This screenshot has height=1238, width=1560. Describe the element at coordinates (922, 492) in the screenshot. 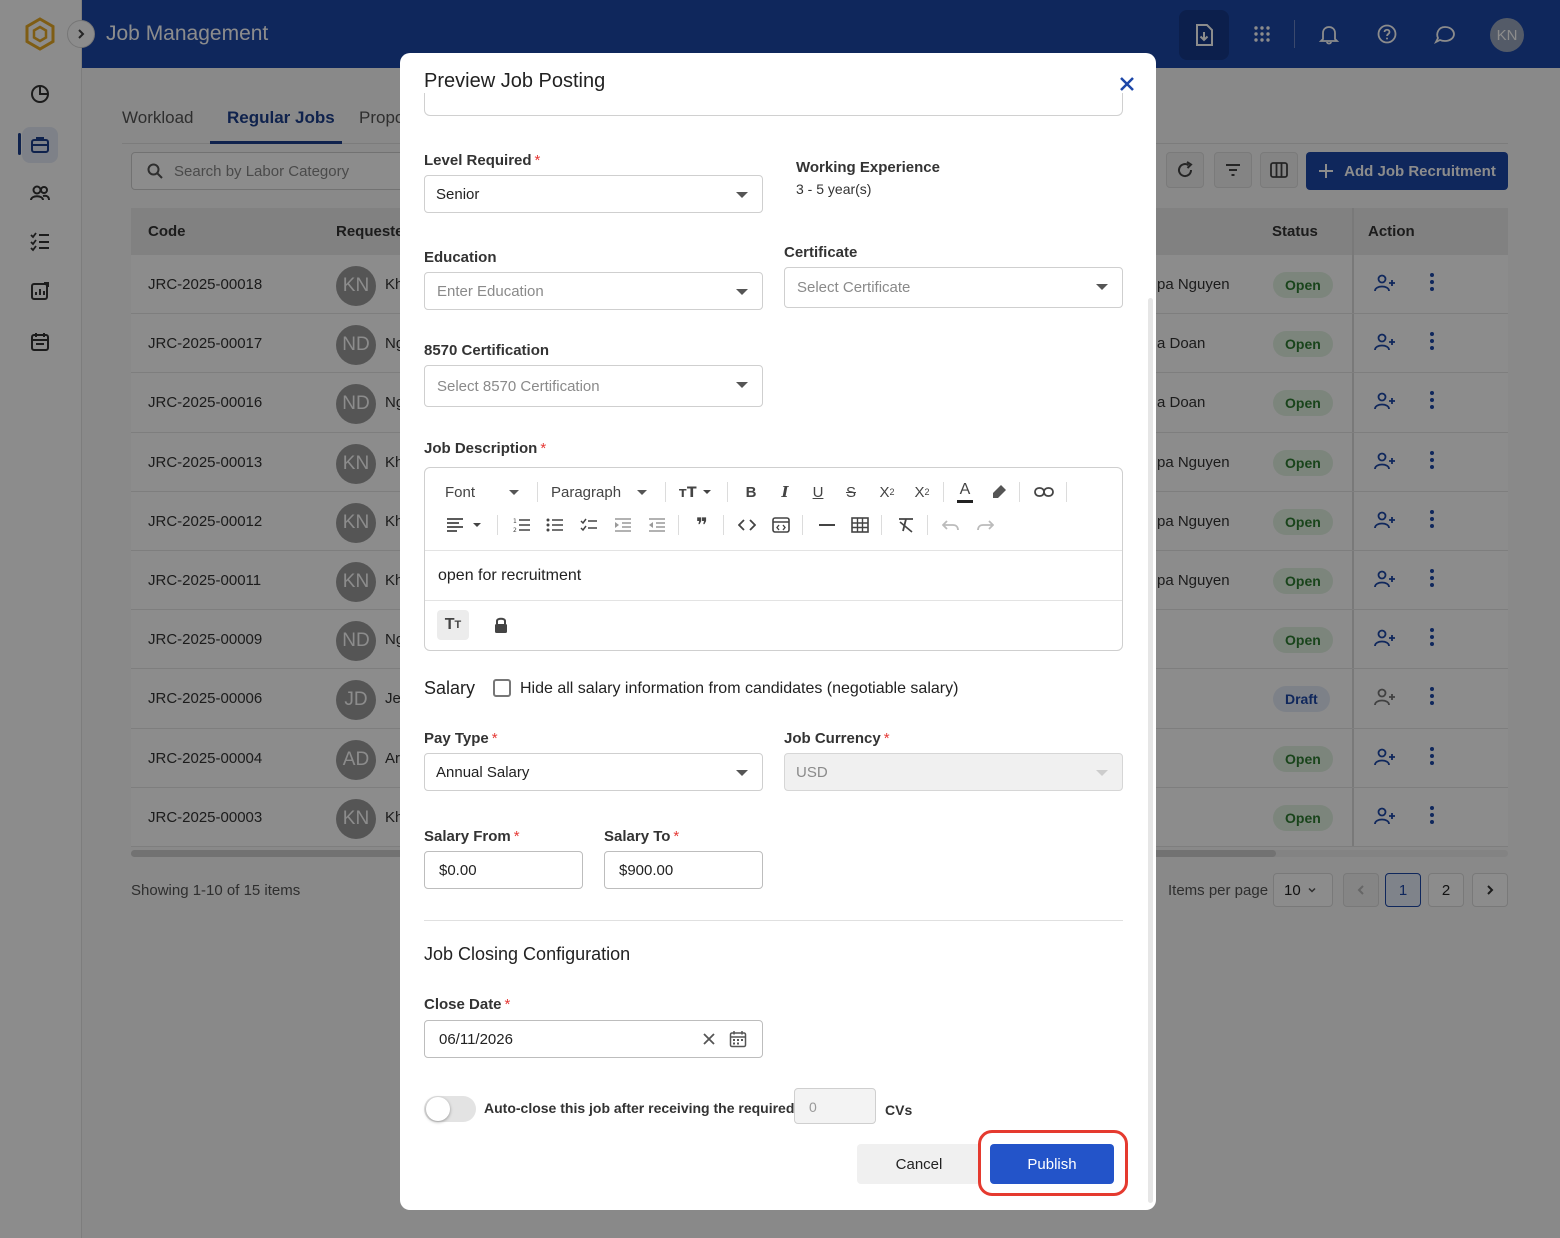

I see `superscript-icon: X2` at that location.